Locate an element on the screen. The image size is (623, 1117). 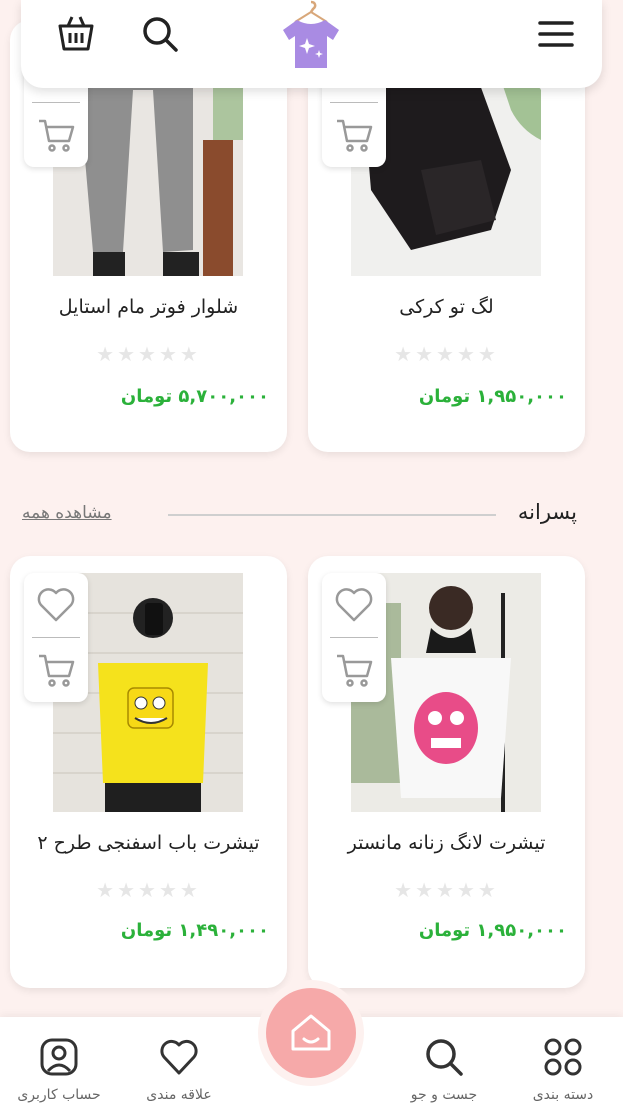
product-title: تیشرت باب اسفنجی طرح ۲ is located at coordinates (148, 843).